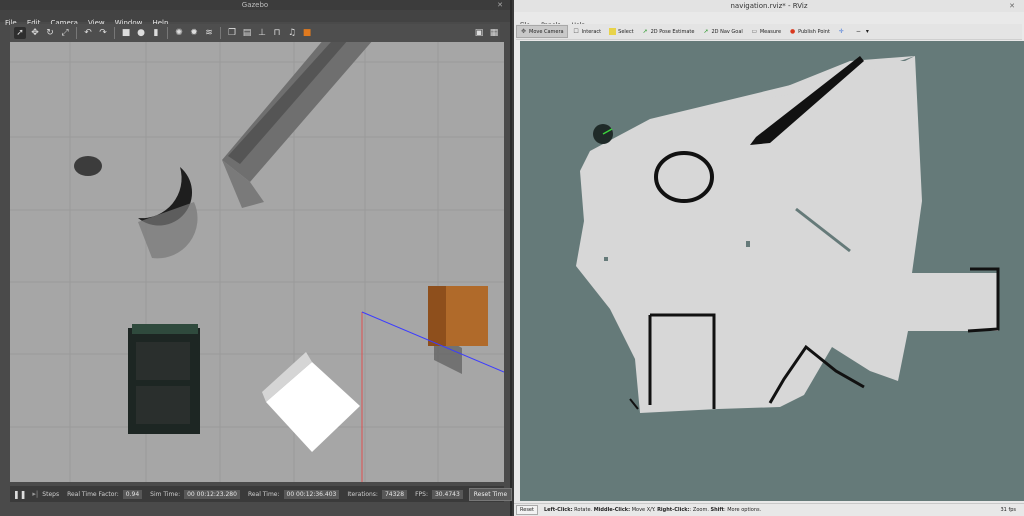  Describe the element at coordinates (864, 31) in the screenshot. I see `tool-options: − ▾` at that location.